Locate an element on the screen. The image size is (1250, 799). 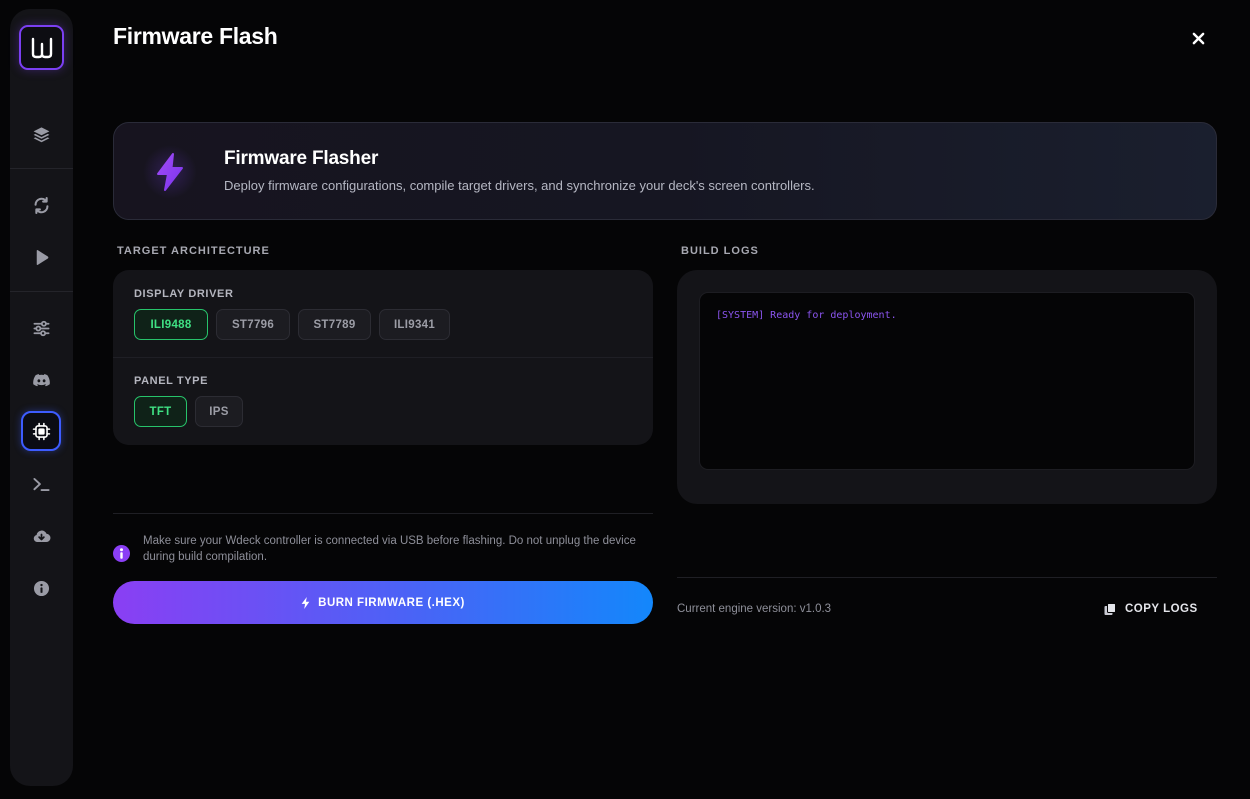
play-icon is located at coordinates (42, 257).